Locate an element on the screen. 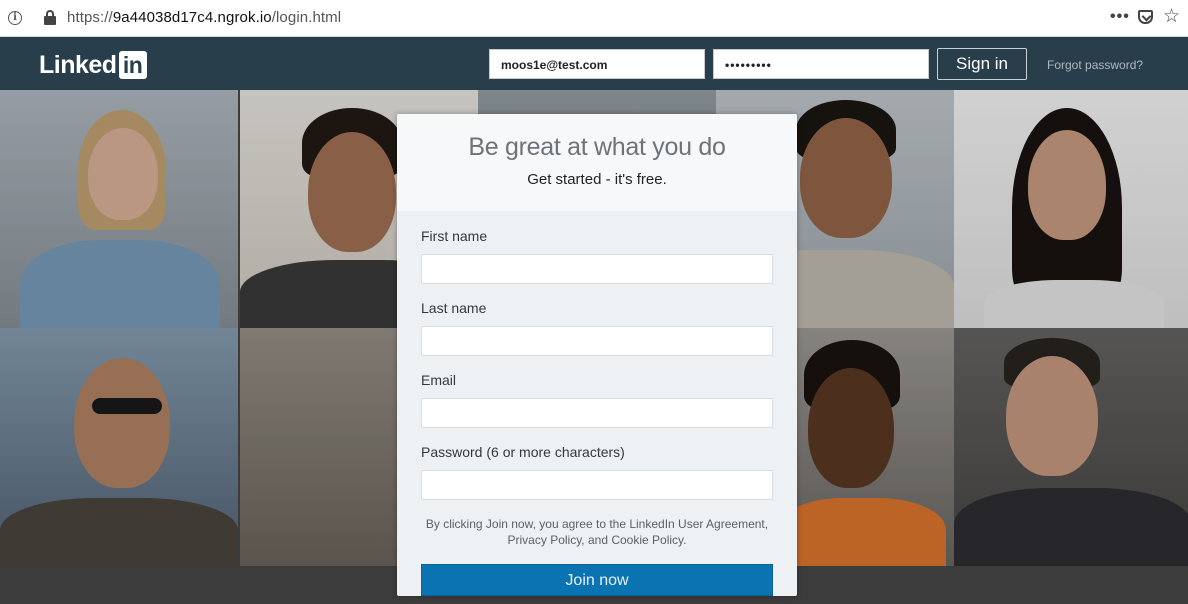 The height and width of the screenshot is (604, 1188). bookmark-star-icon: ☆ is located at coordinates (1171, 16).